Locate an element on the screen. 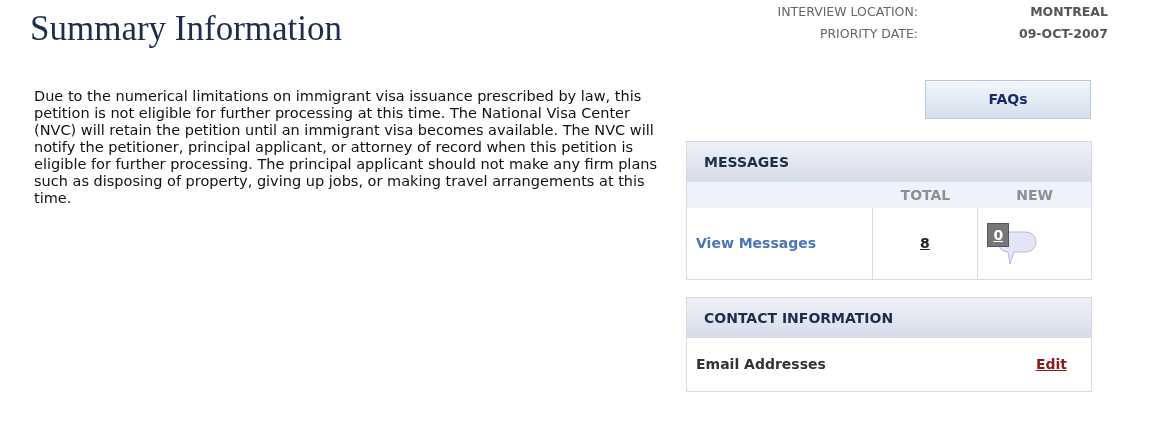 The image size is (1170, 445). panel-header: CONTACT INFORMATION is located at coordinates (889, 318).